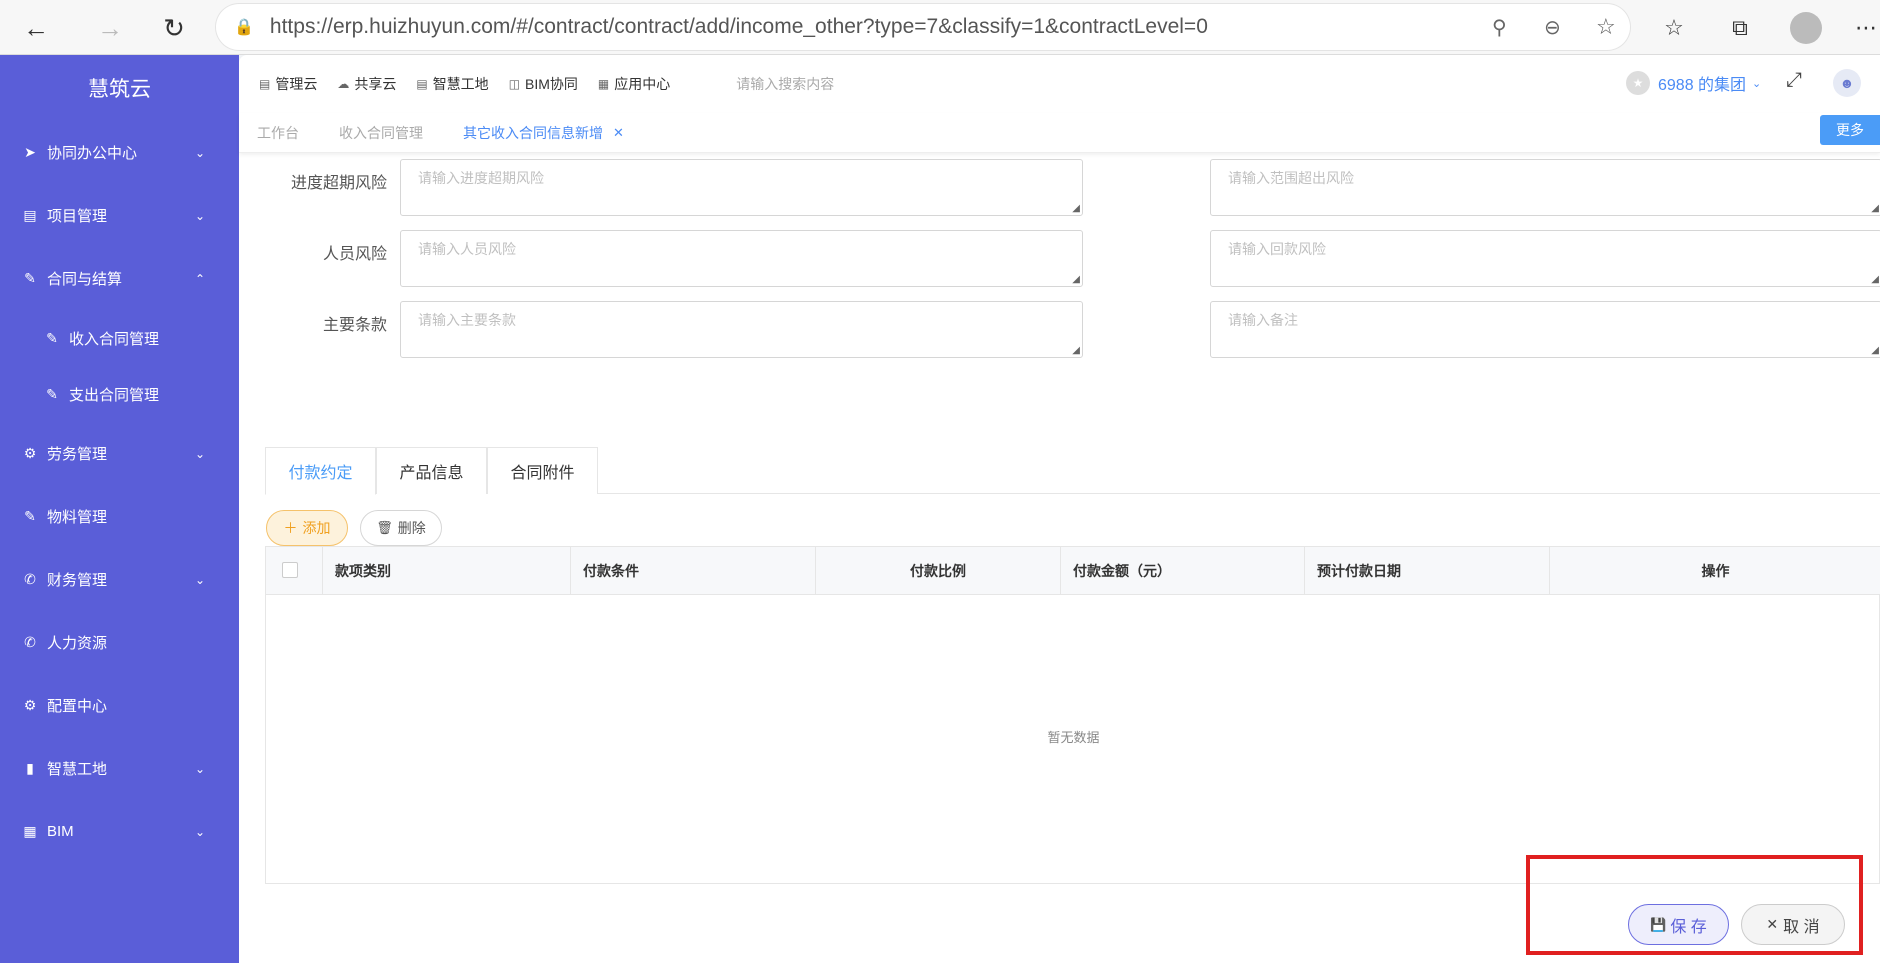 The width and height of the screenshot is (1880, 963). I want to click on sidebar-item: ⚙ 劳务管理 ⌄, so click(119, 453).